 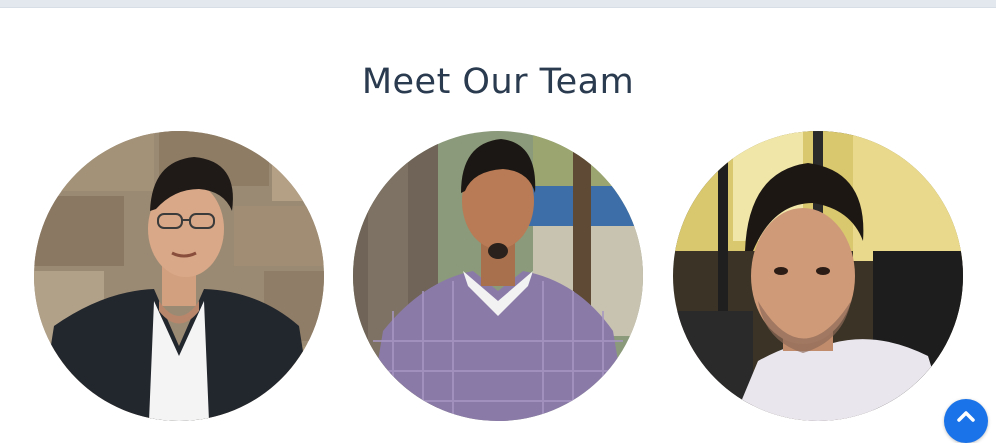 I want to click on scroll-to-top-button, so click(x=966, y=421).